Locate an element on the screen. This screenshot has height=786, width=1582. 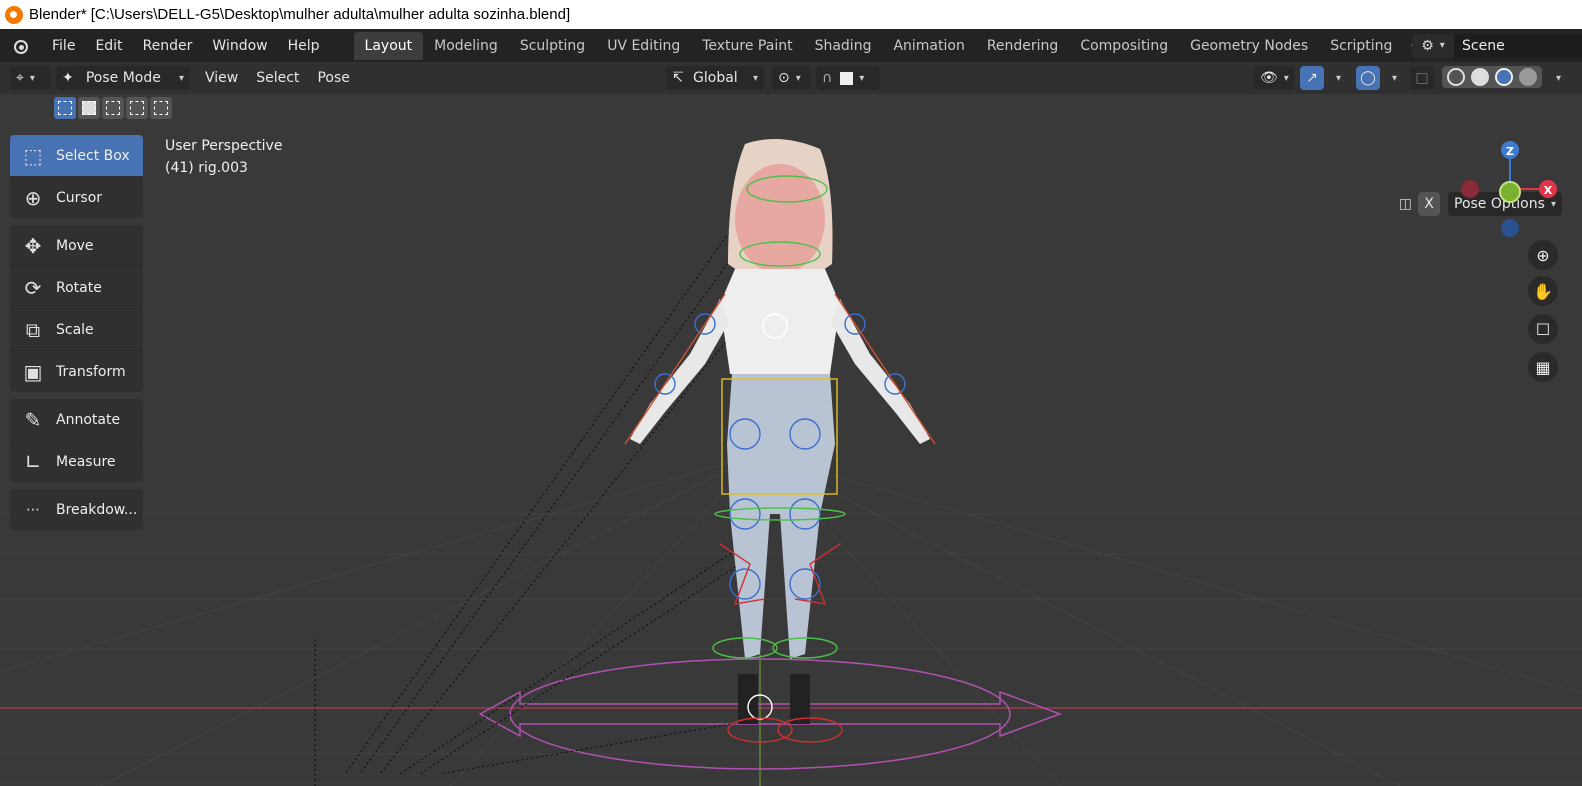
scale-icon: ⧉ is located at coordinates (33, 329).